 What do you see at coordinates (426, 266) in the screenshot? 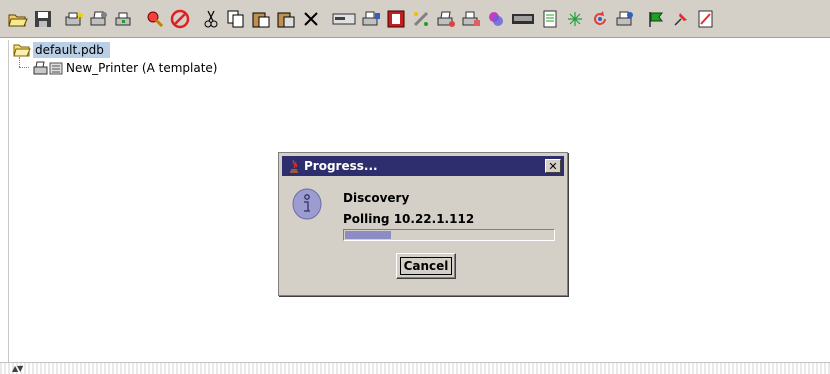
I see `cancel-button: Cancel` at bounding box center [426, 266].